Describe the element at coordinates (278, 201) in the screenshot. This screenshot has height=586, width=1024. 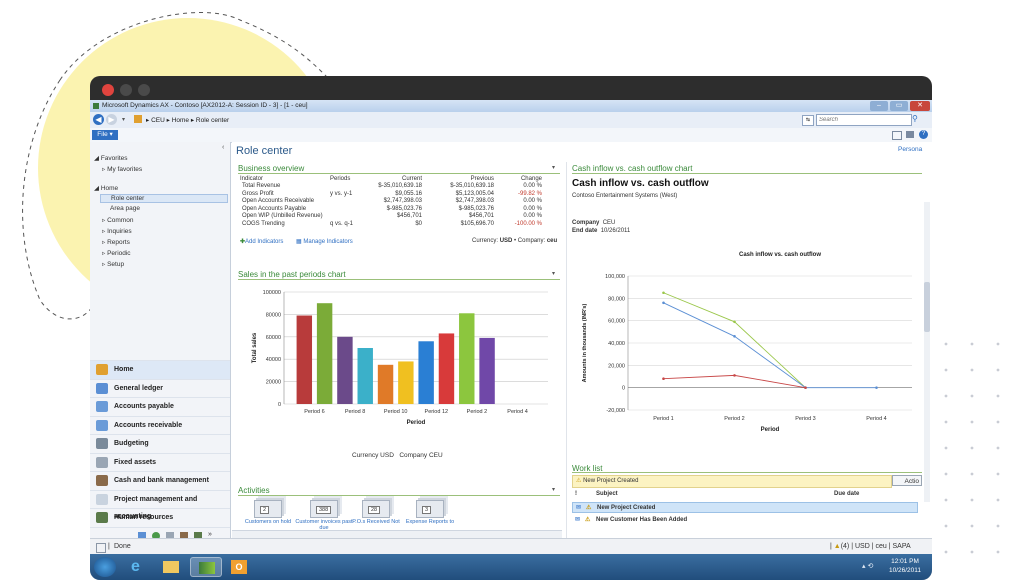
I see `indicator-name: Open Accounts Receivable` at that location.